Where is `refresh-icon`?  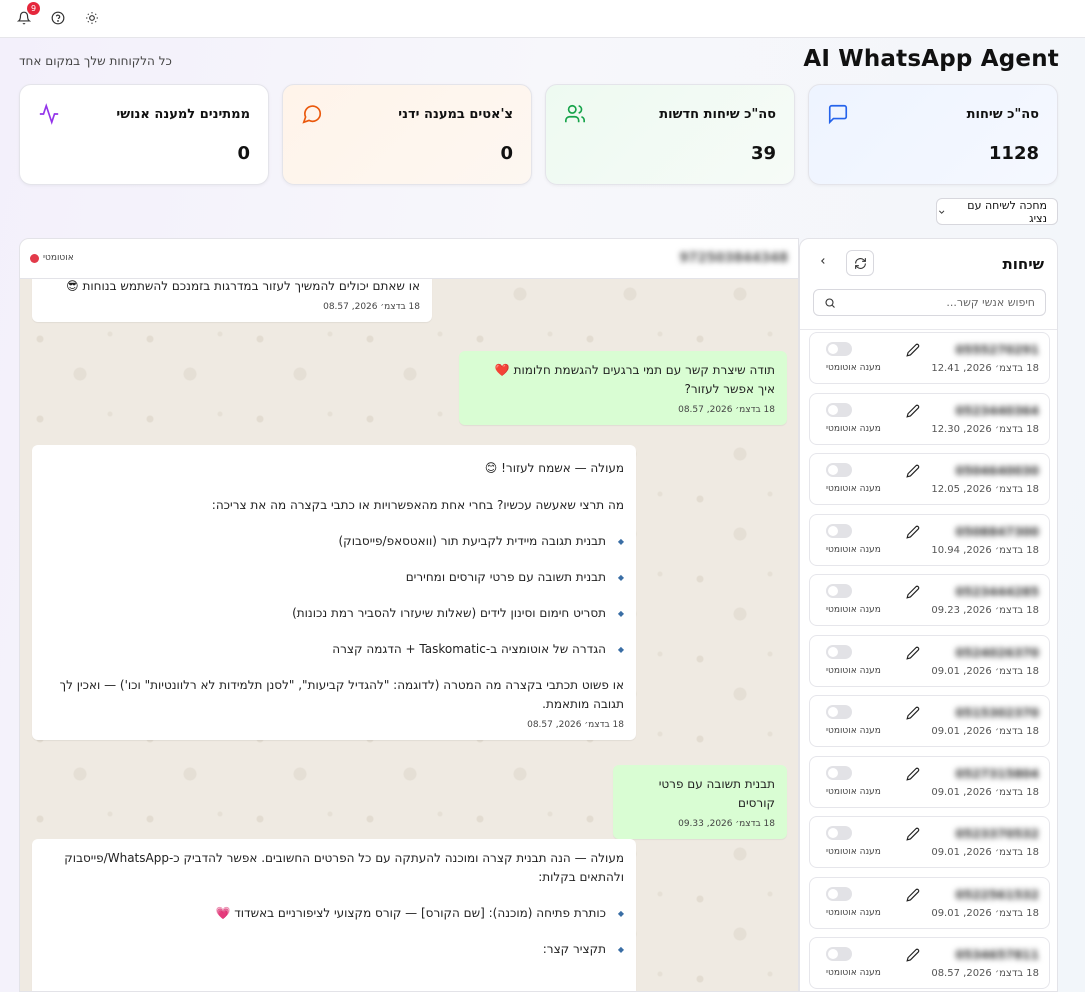 refresh-icon is located at coordinates (860, 263).